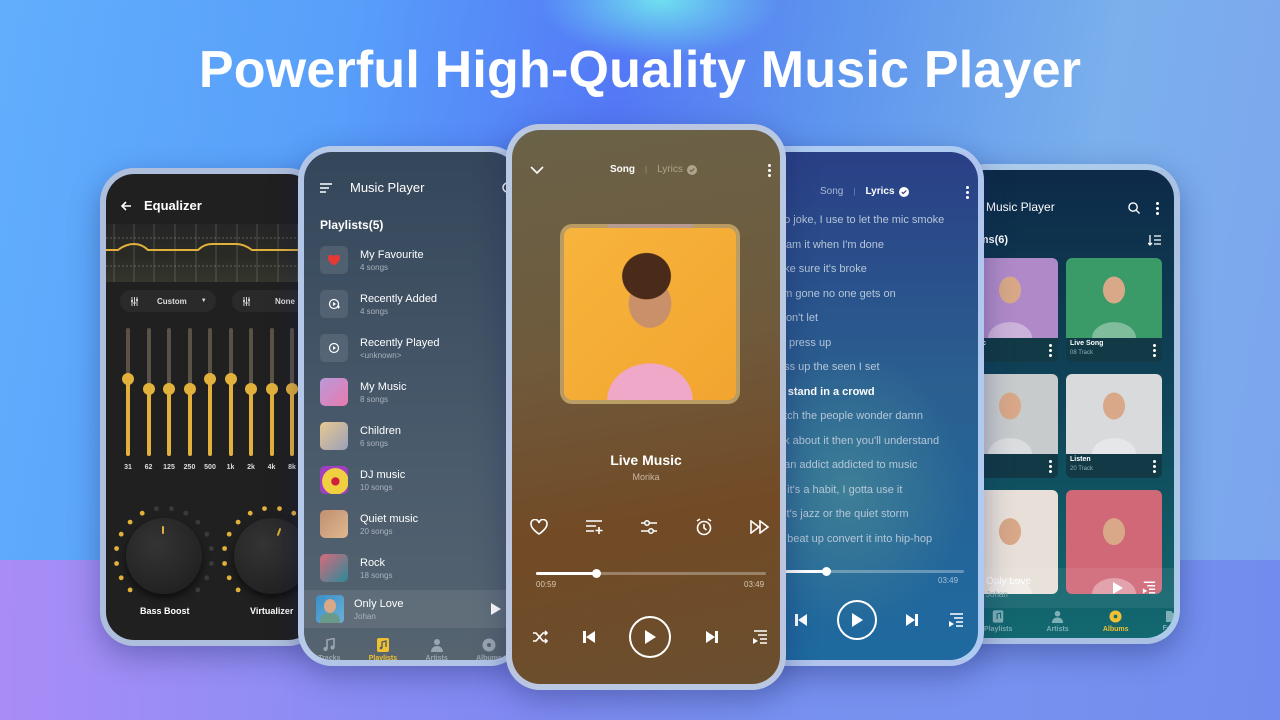 Image resolution: width=1280 pixels, height=720 pixels. Describe the element at coordinates (419, 348) in the screenshot. I see `playlist-item: Recently Played <unknown>` at that location.